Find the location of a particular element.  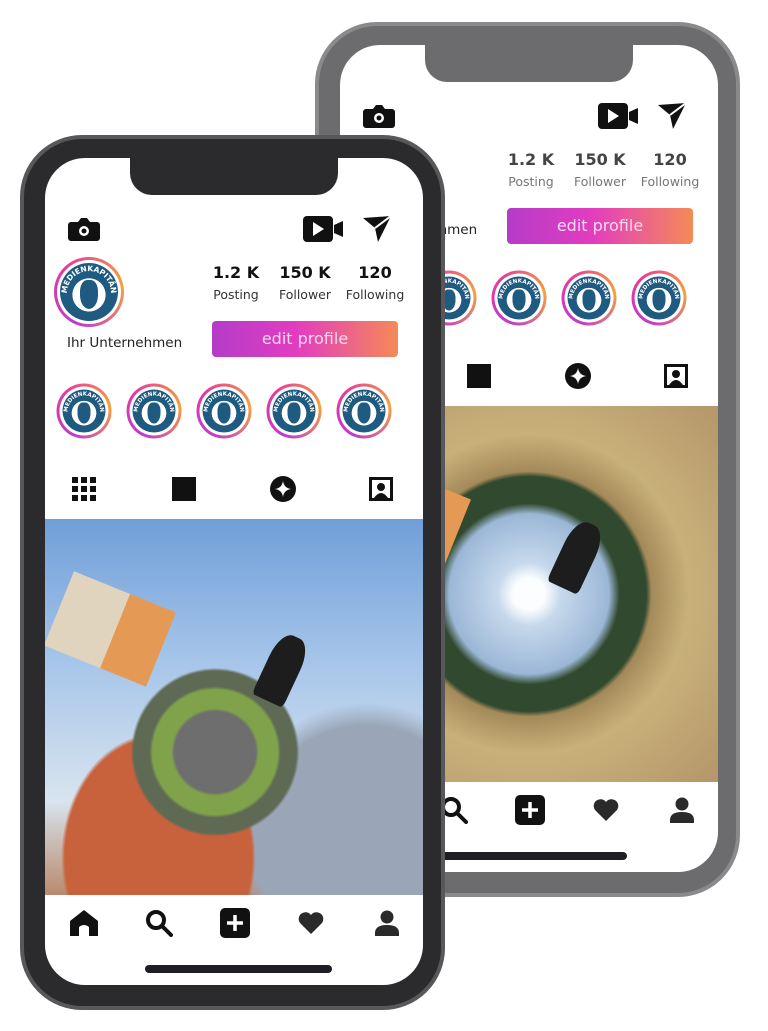

grid-icon is located at coordinates (84, 489).